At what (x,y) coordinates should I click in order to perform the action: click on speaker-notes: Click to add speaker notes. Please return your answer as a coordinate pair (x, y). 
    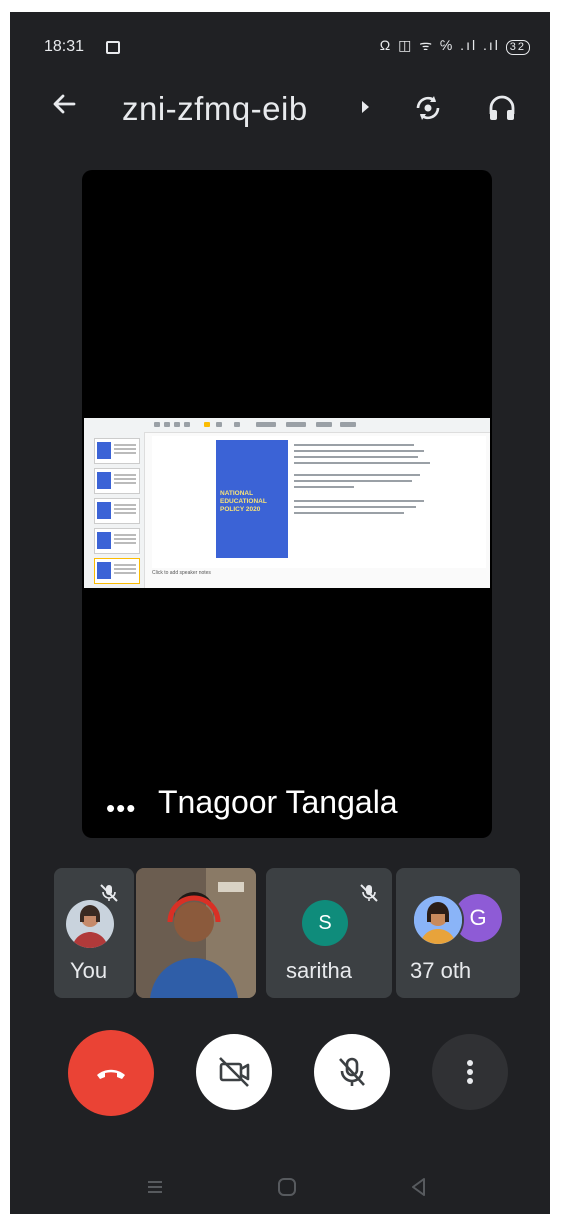
    Looking at the image, I should click on (181, 573).